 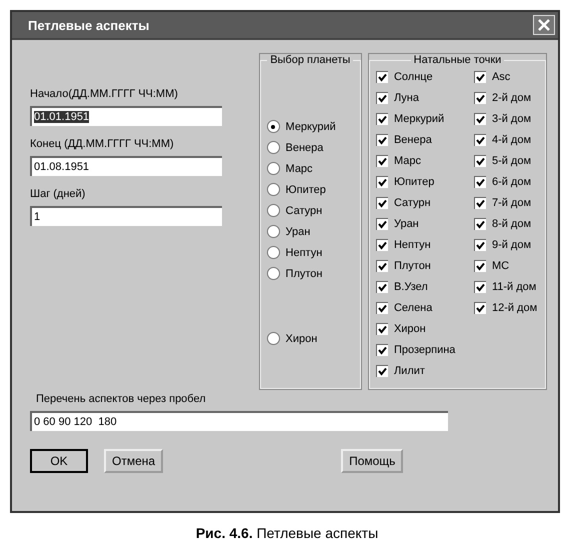 What do you see at coordinates (412, 244) in the screenshot?
I see `checkbox-label: Нептун` at bounding box center [412, 244].